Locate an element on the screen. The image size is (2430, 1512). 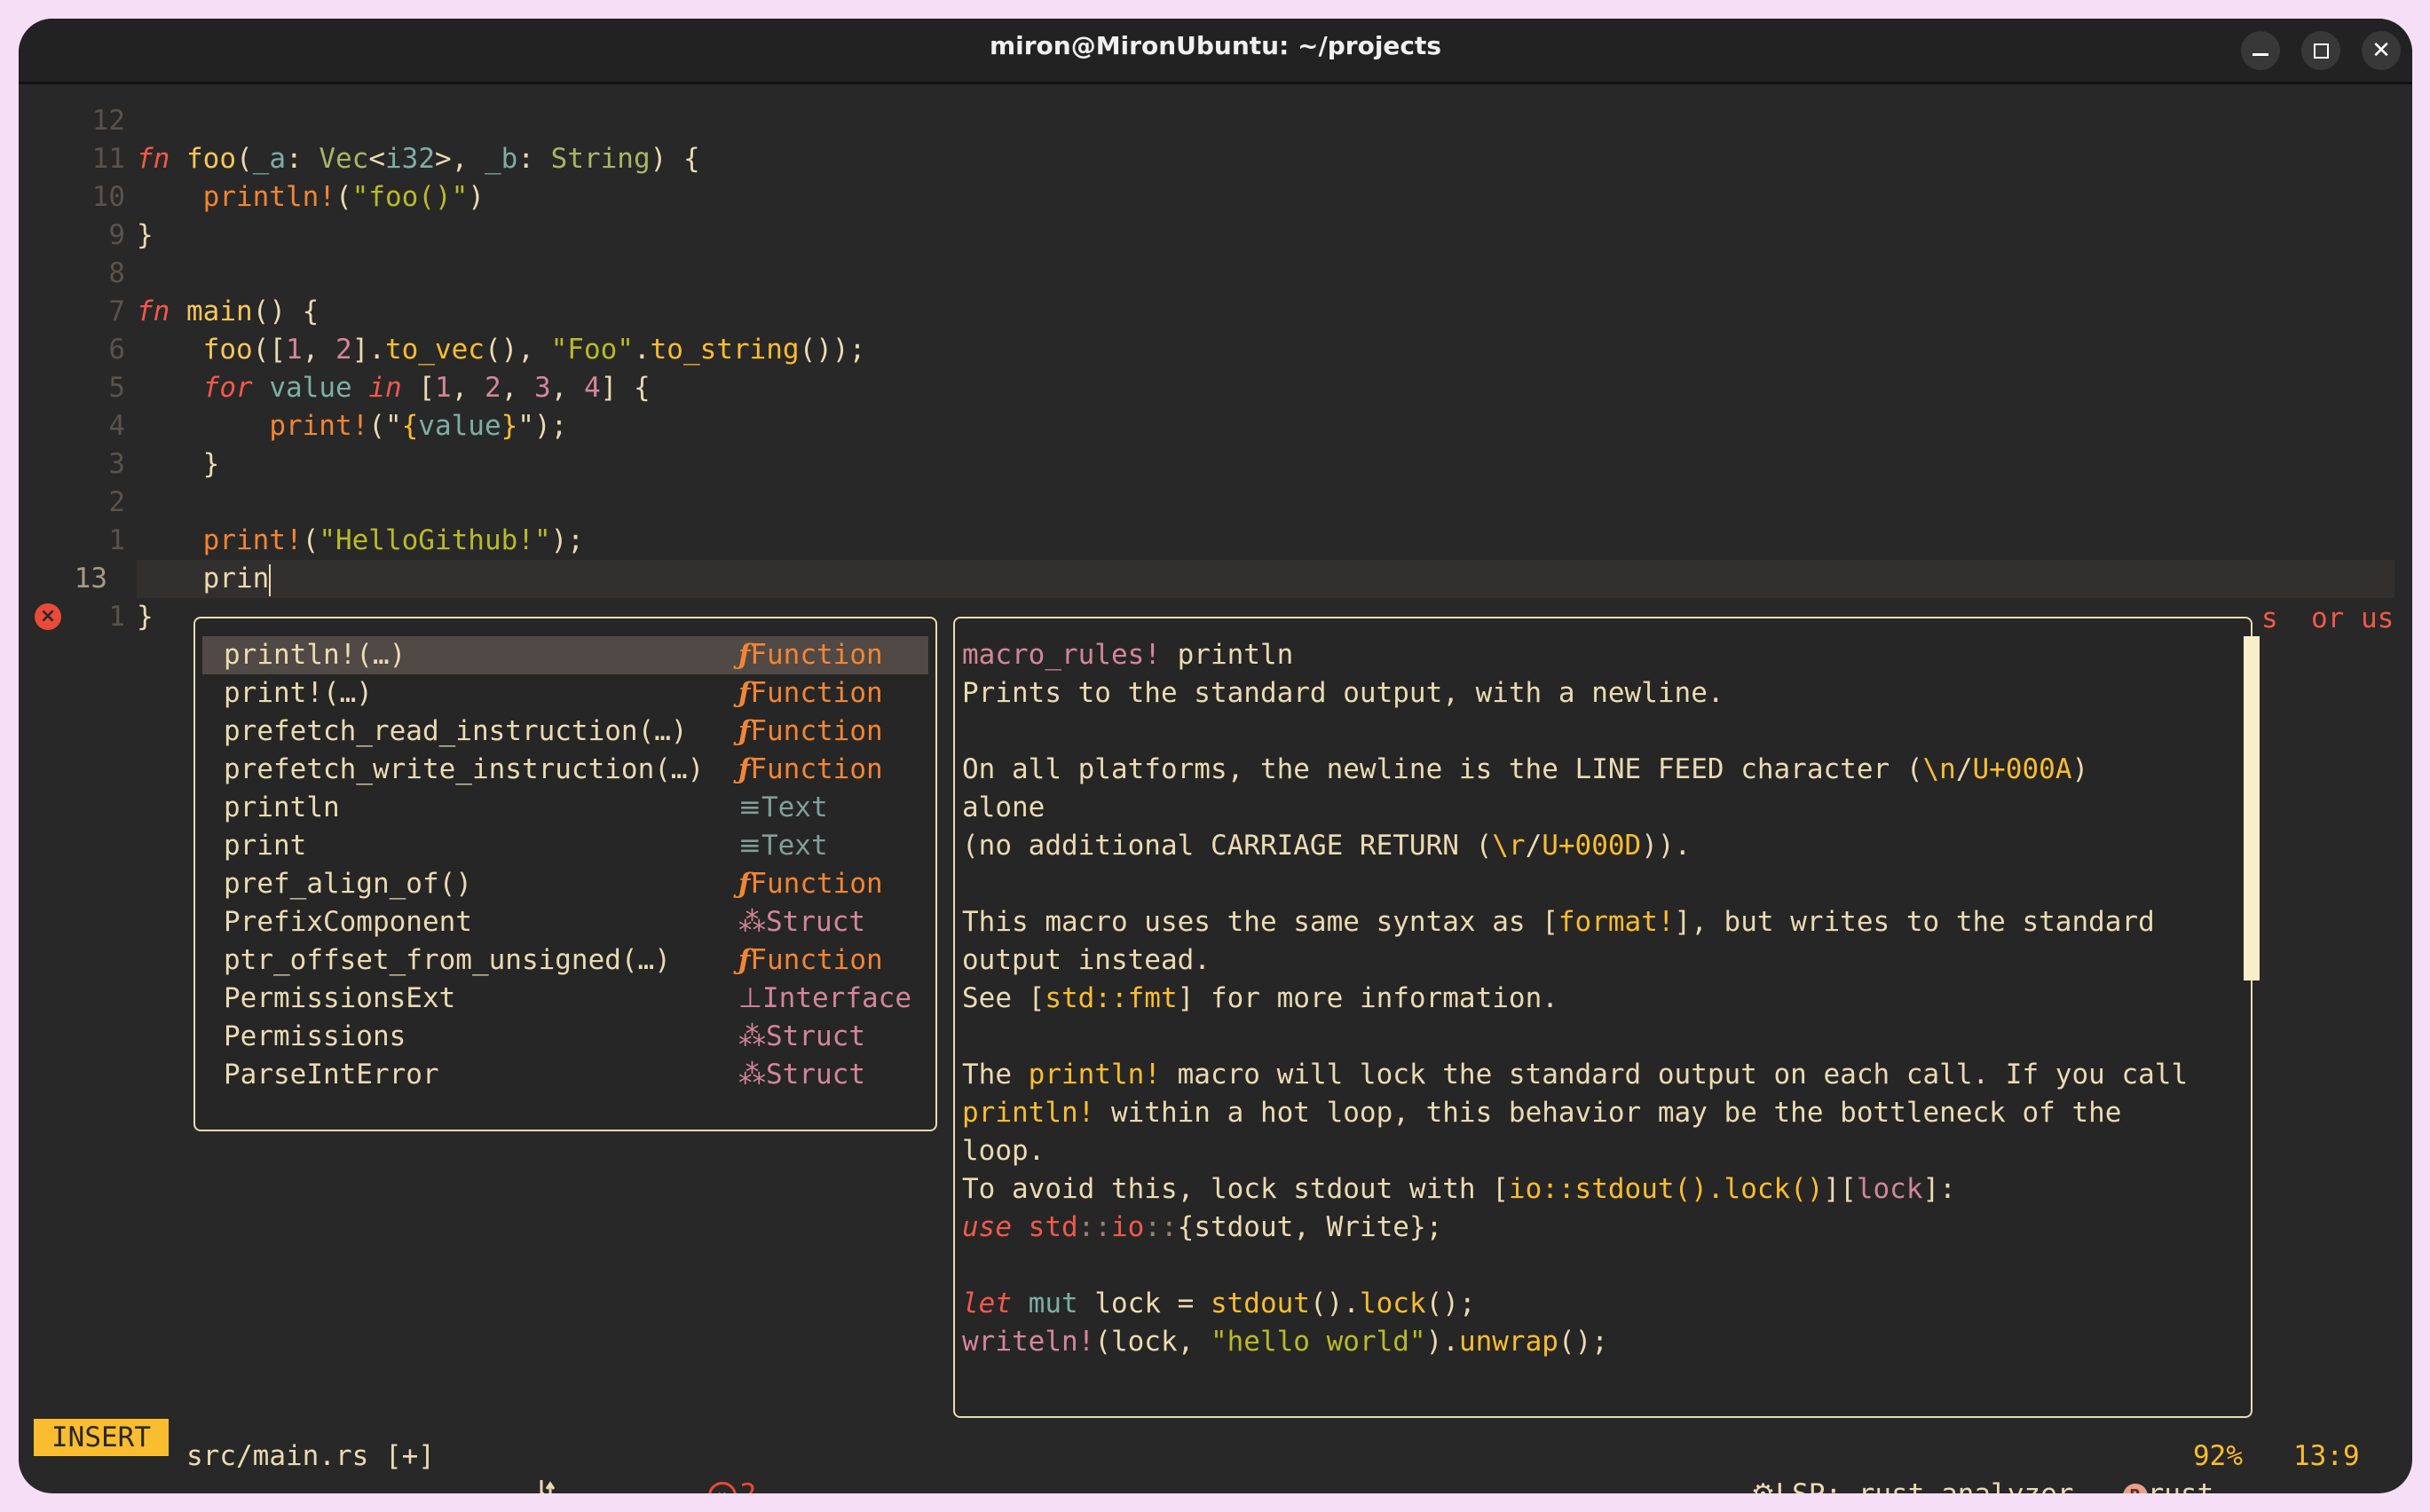
line-number: 3 is located at coordinates (117, 464).